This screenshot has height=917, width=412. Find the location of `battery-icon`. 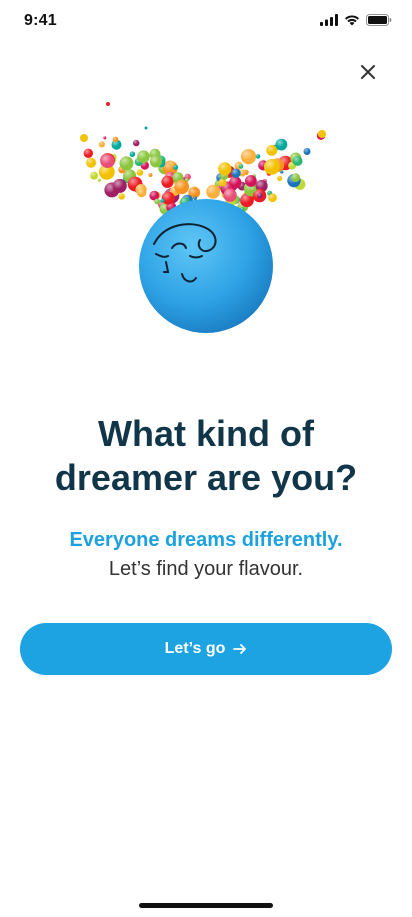

battery-icon is located at coordinates (379, 20).